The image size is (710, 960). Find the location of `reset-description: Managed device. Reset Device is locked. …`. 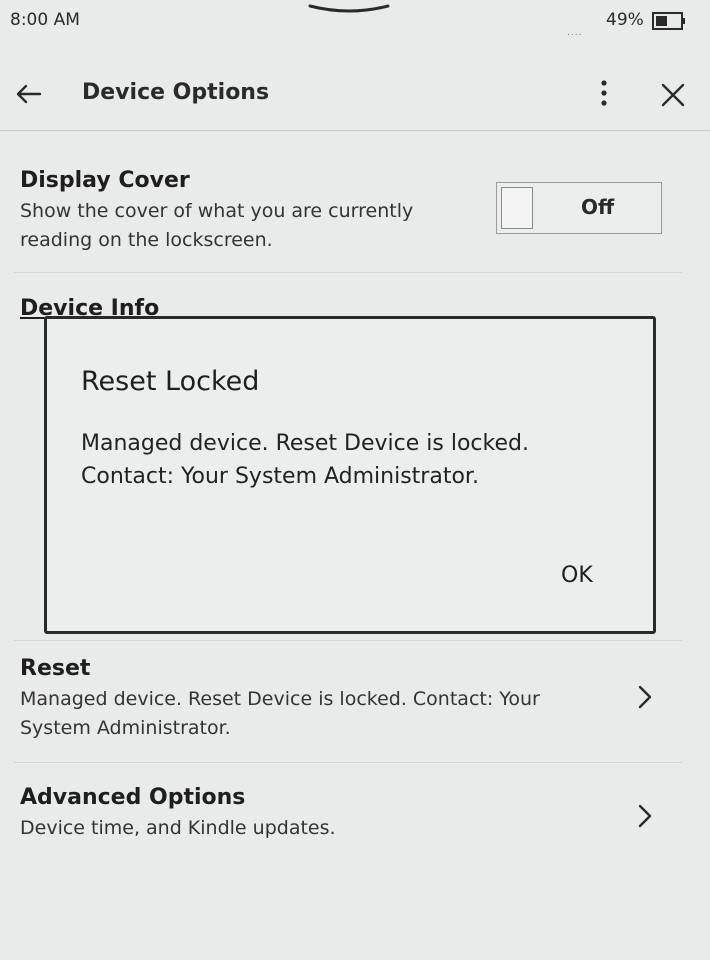

reset-description: Managed device. Reset Device is locked. … is located at coordinates (280, 713).